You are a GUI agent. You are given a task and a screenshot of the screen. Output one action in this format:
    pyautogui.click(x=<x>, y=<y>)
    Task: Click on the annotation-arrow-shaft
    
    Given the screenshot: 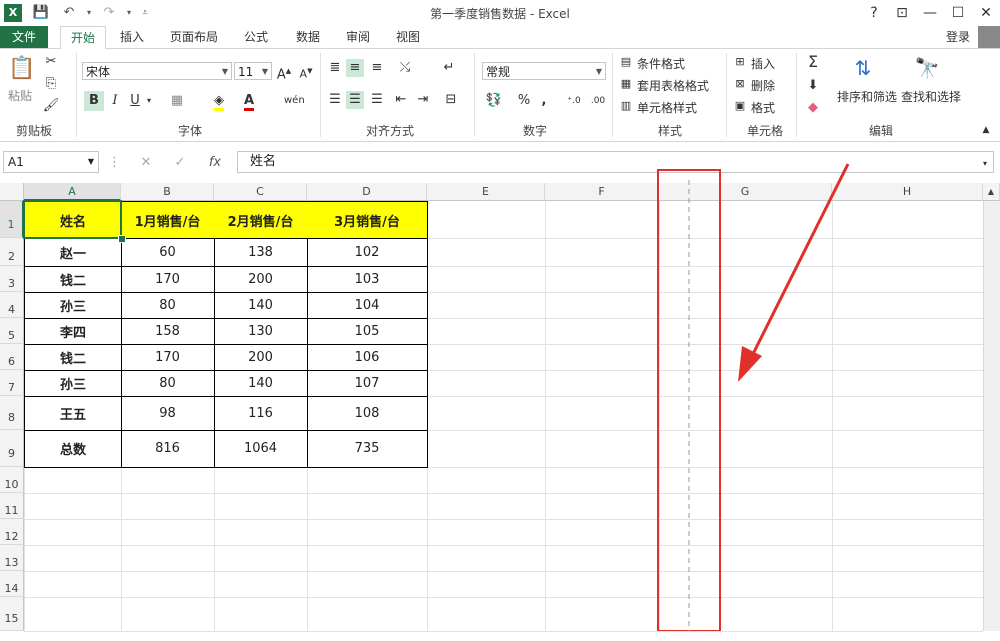 What is the action you would take?
    pyautogui.click(x=799, y=262)
    